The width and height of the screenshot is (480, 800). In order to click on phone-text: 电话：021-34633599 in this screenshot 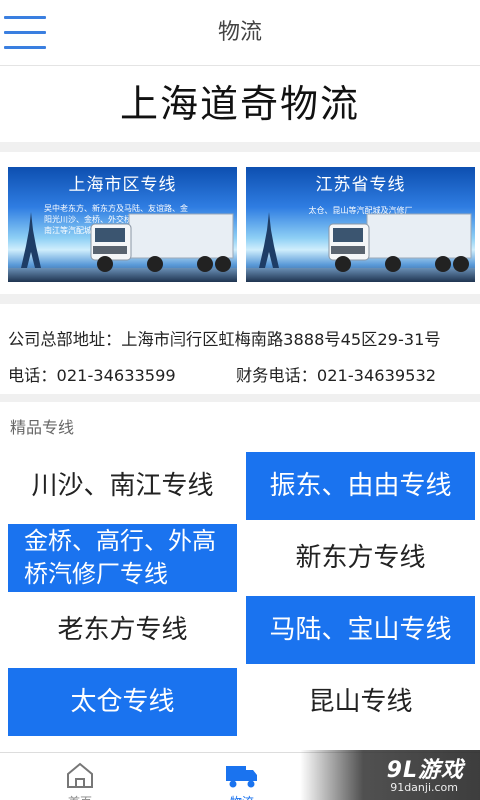, I will do `click(92, 375)`.